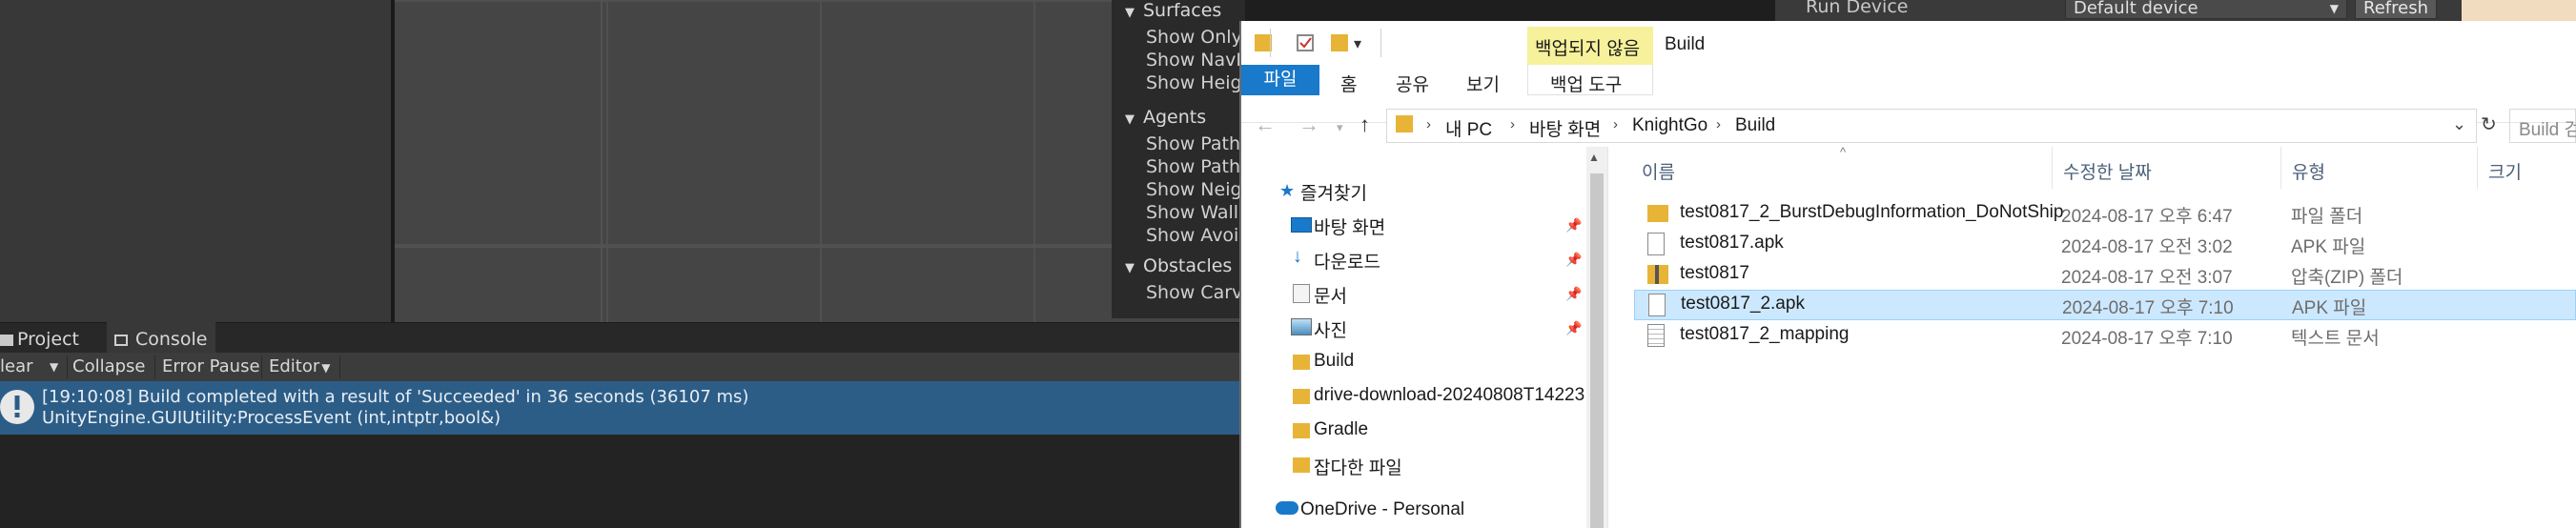 The height and width of the screenshot is (528, 2576). I want to click on collapse-button: Collapse, so click(109, 366).